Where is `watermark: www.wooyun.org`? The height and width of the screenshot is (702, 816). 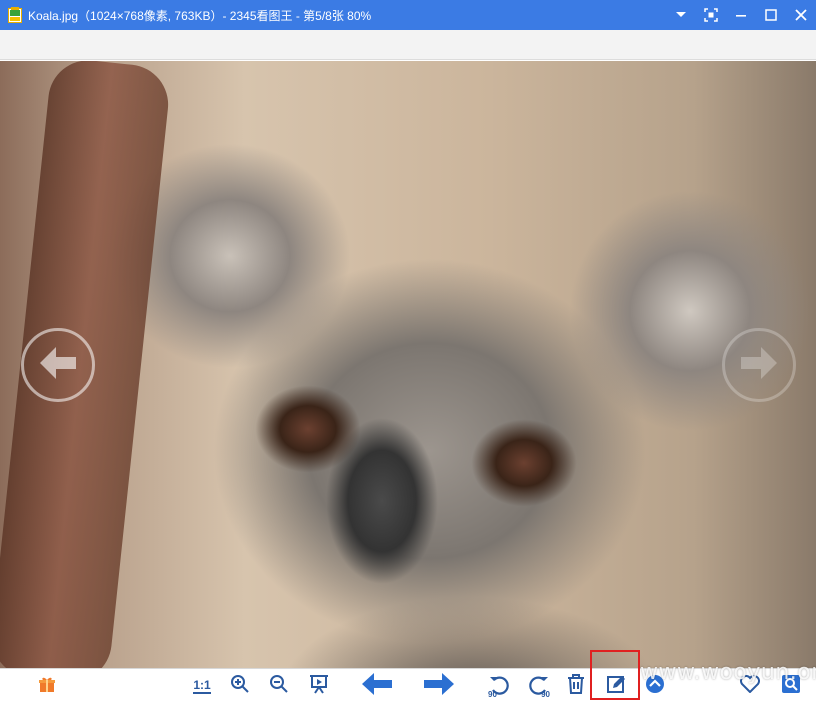
watermark: www.wooyun.org is located at coordinates (728, 672).